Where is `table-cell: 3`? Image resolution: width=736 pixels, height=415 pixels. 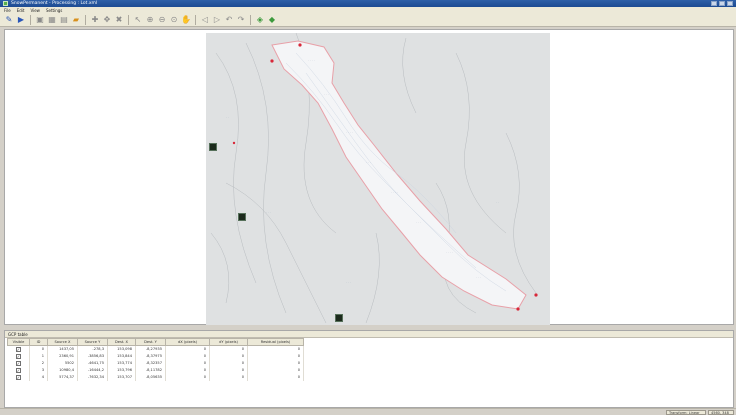
table-cell: 3 is located at coordinates (38, 370).